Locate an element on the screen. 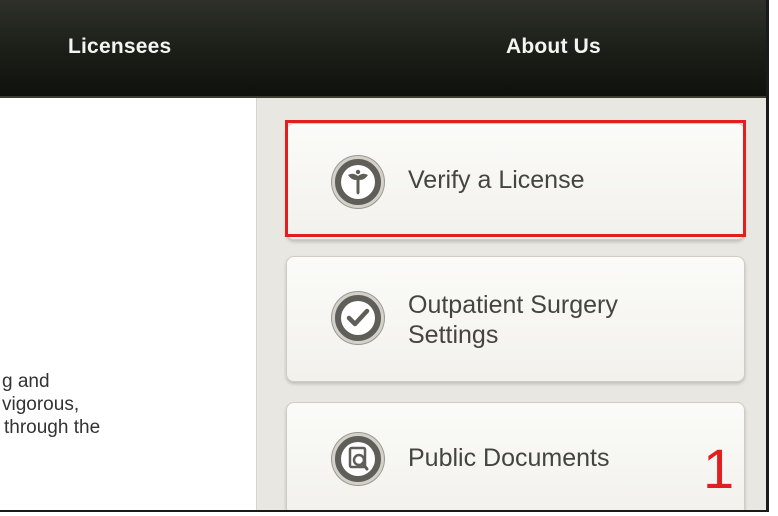 This screenshot has width=778, height=516. public-documents-label: Public Documents is located at coordinates (509, 458).